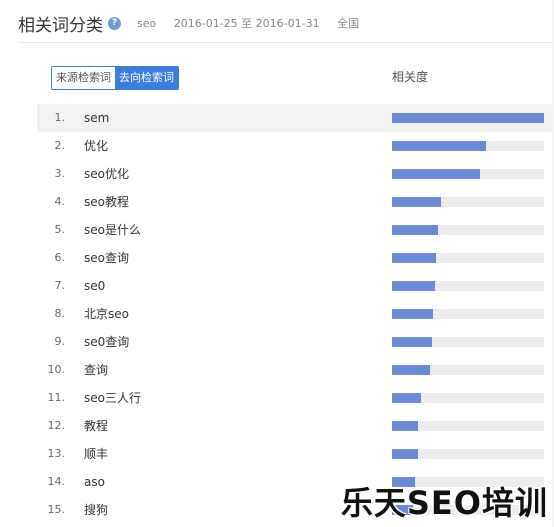  Describe the element at coordinates (96, 146) in the screenshot. I see `term-label: 优化` at that location.